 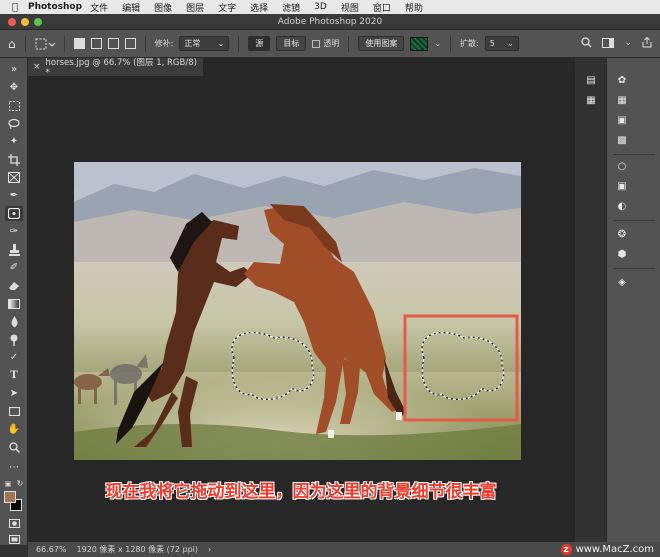 I want to click on patch-mode-value: 正常, so click(x=192, y=43).